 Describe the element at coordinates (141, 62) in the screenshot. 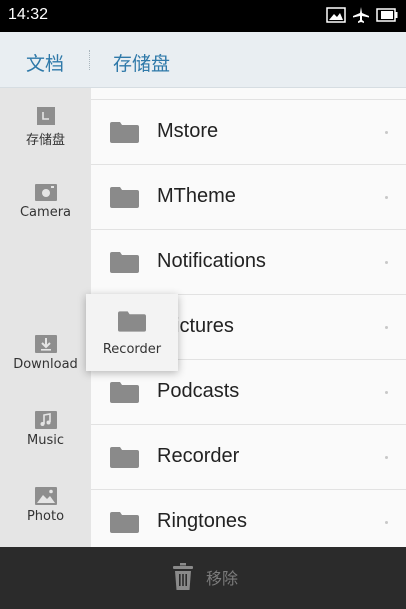

I see `breadcrumb-current: 存储盘` at that location.